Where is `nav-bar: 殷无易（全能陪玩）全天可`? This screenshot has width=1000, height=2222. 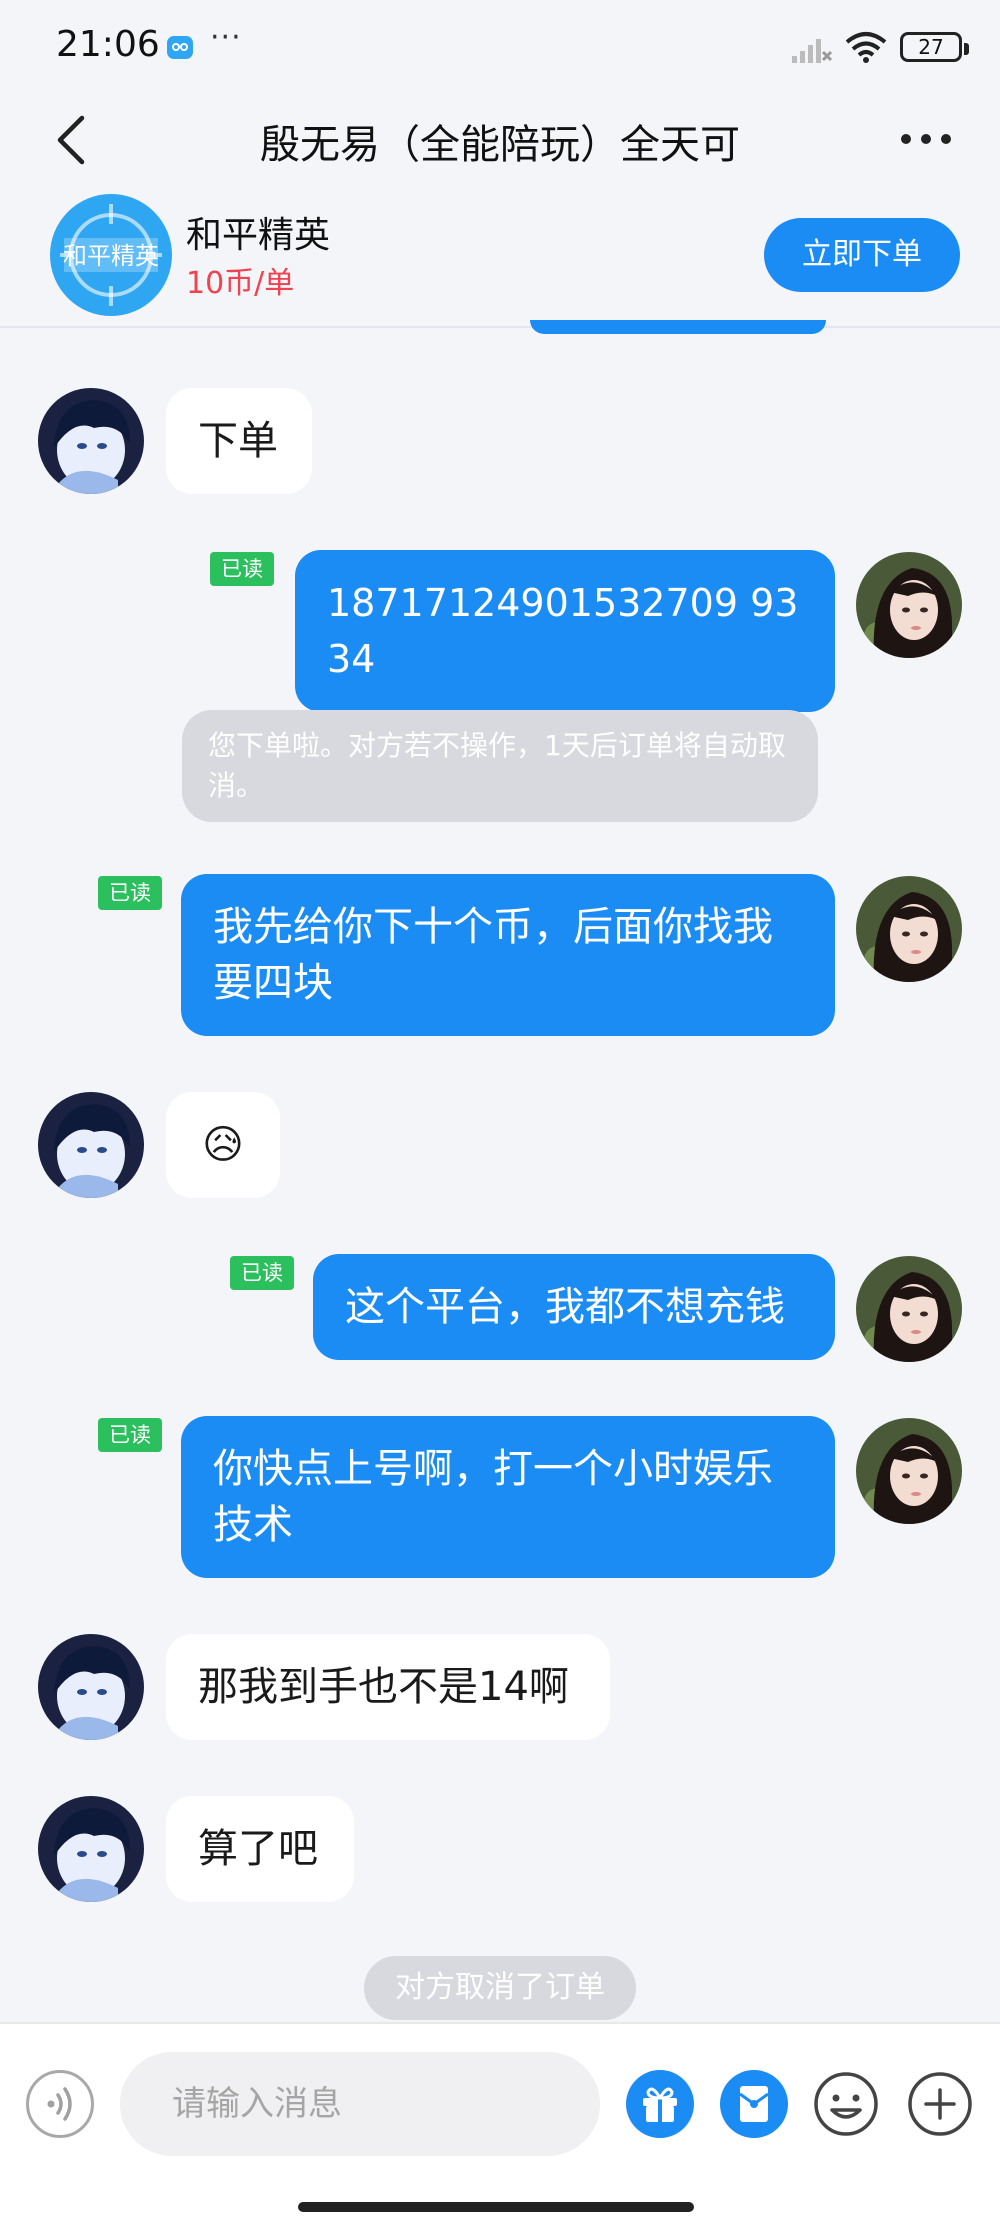 nav-bar: 殷无易（全能陪玩）全天可 is located at coordinates (500, 138).